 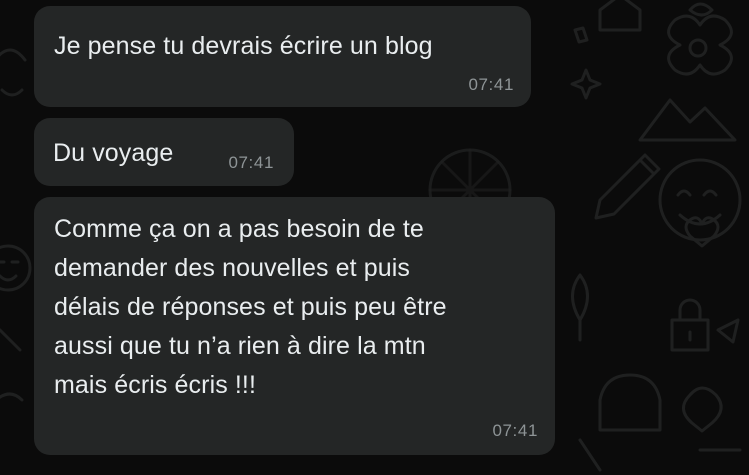 What do you see at coordinates (243, 46) in the screenshot?
I see `message-text: Je pense tu devrais écrire un blog` at bounding box center [243, 46].